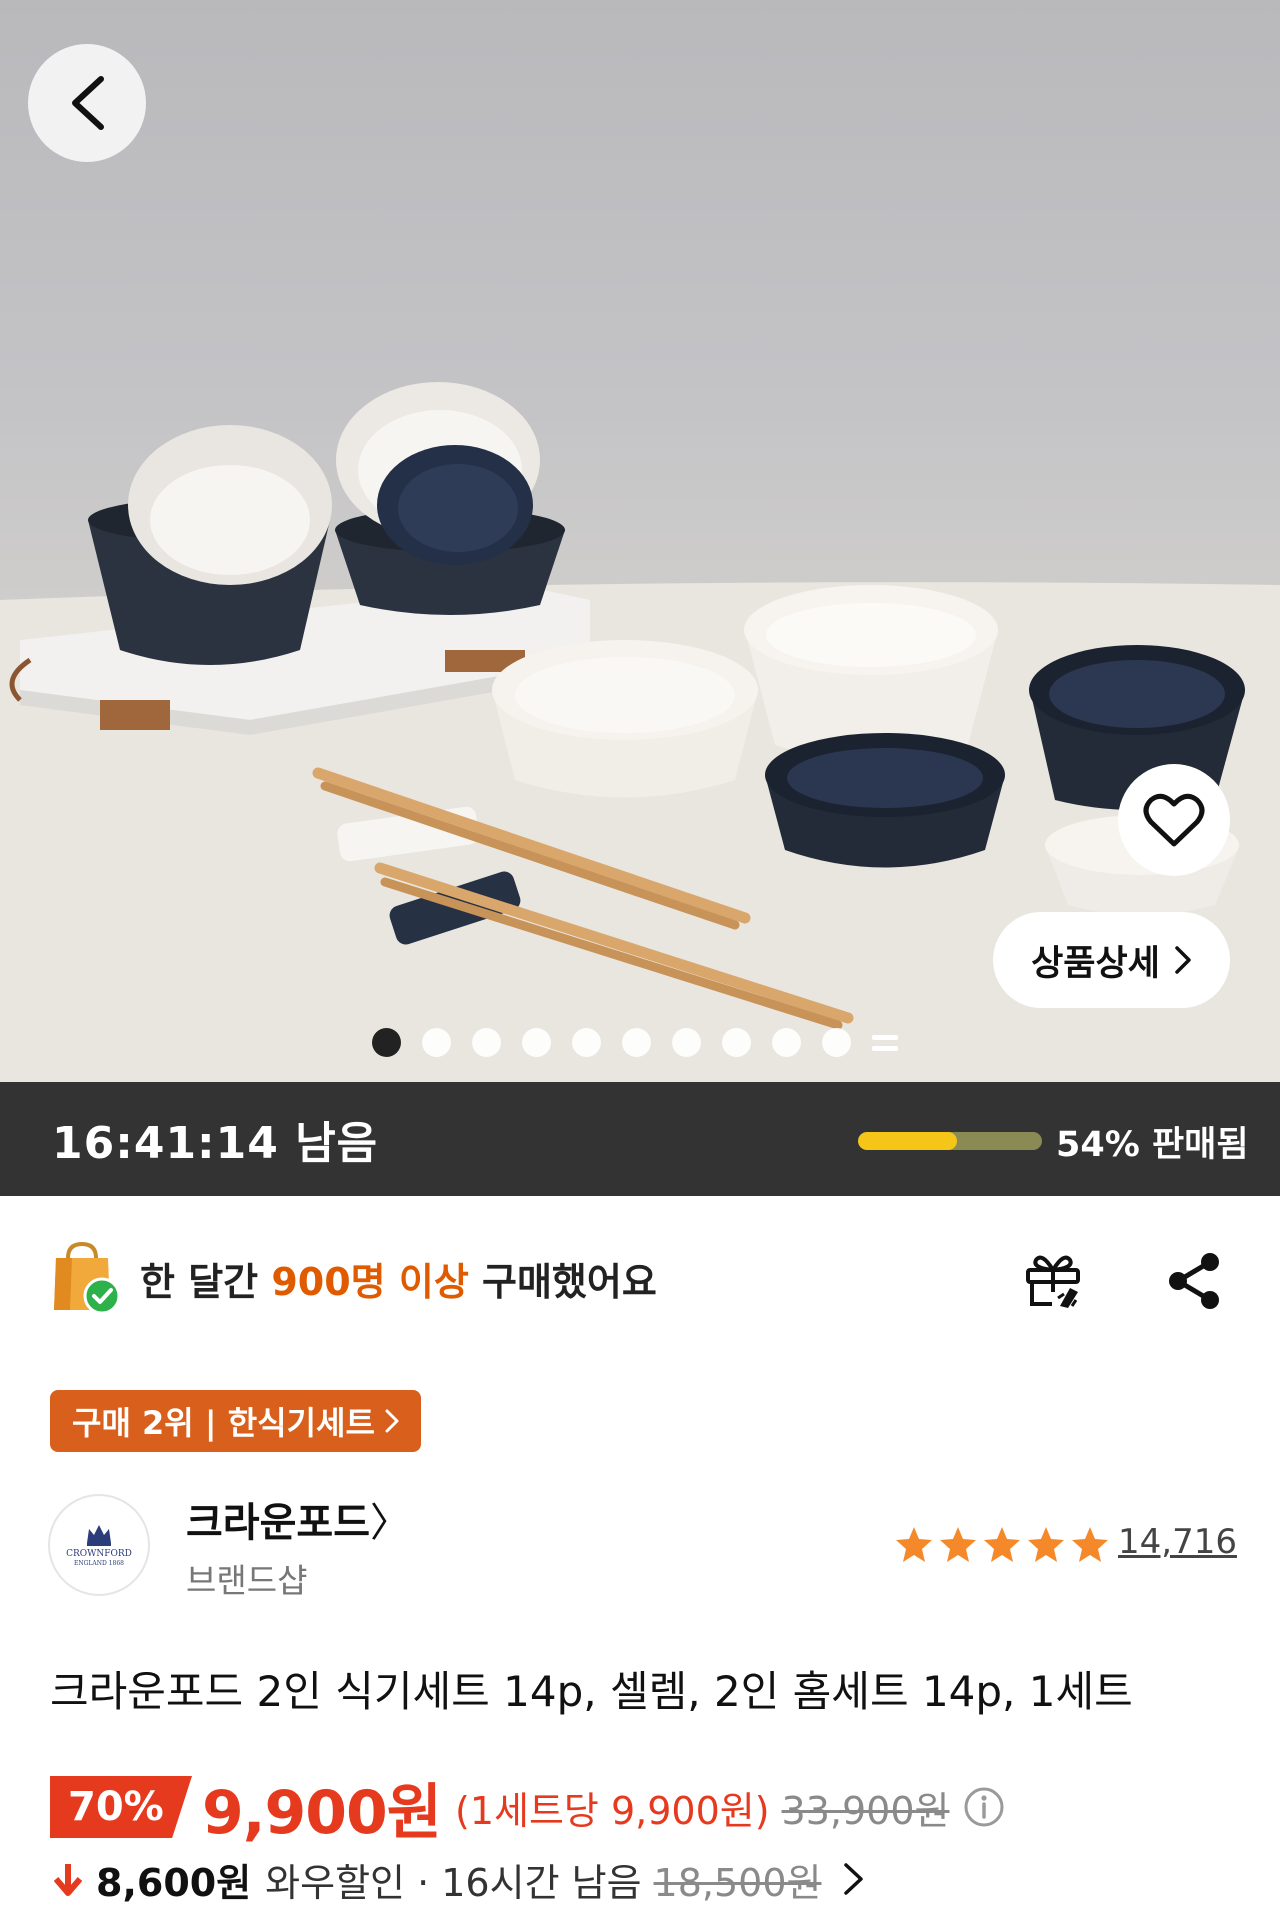 This screenshot has width=1280, height=1906. Describe the element at coordinates (121, 1807) in the screenshot. I see `discount-badge: 70%` at that location.